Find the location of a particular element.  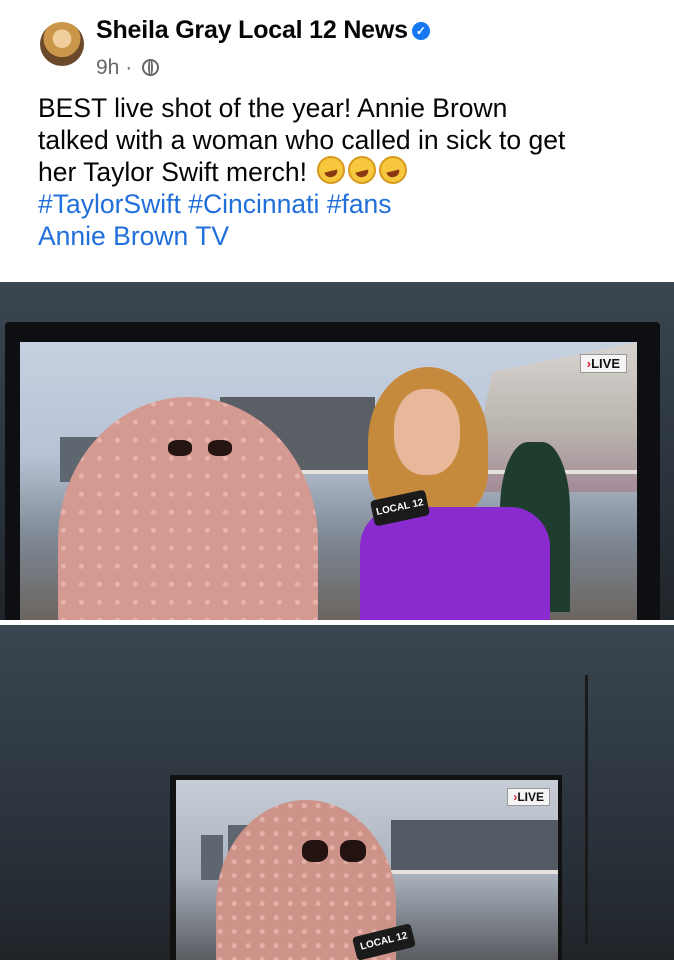

author-name-row: Sheila Gray Local 12 News ✓ is located at coordinates (263, 30).